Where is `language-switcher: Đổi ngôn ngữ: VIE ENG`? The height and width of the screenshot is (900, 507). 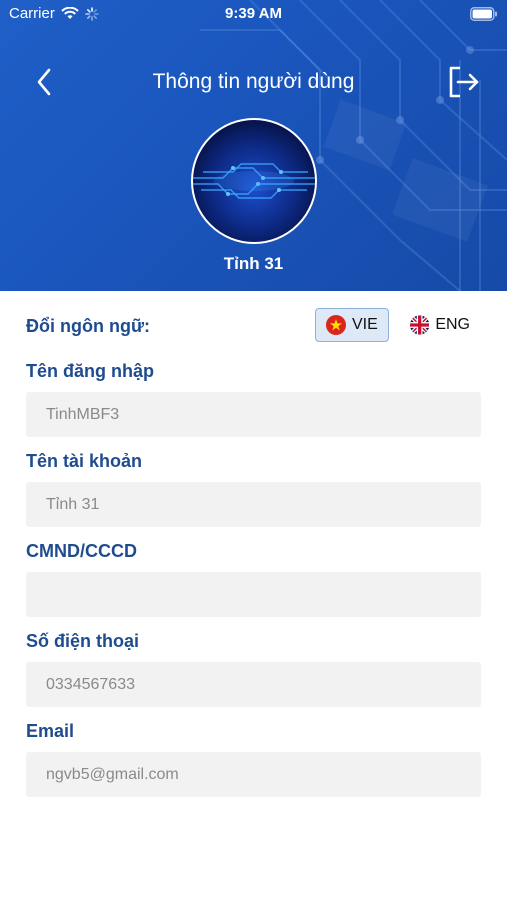 language-switcher: Đổi ngôn ngữ: VIE ENG is located at coordinates (253, 326).